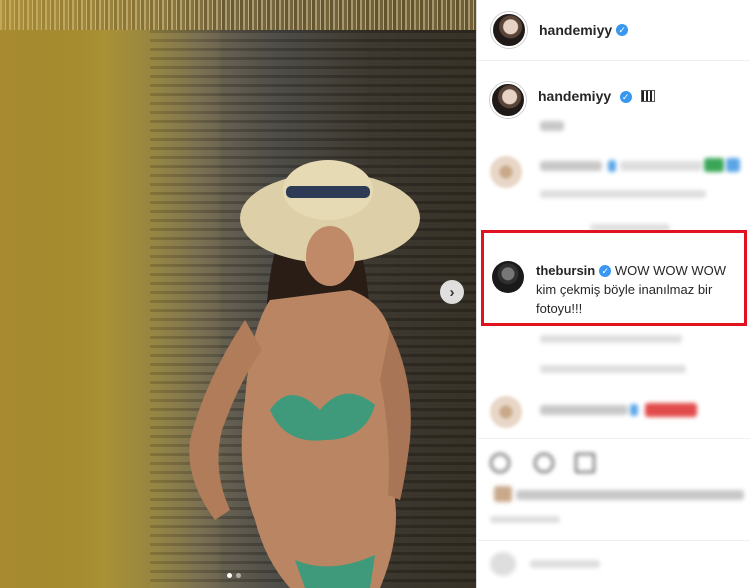 Image resolution: width=750 pixels, height=588 pixels. What do you see at coordinates (525, 519) in the screenshot?
I see `blurred-post-date` at bounding box center [525, 519].